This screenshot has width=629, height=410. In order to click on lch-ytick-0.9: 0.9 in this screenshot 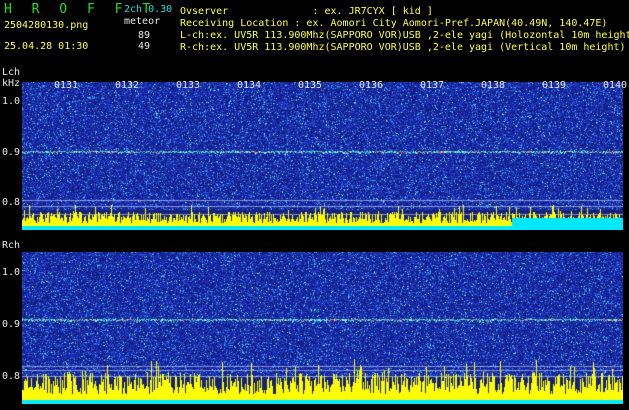, I will do `click(10, 152)`.